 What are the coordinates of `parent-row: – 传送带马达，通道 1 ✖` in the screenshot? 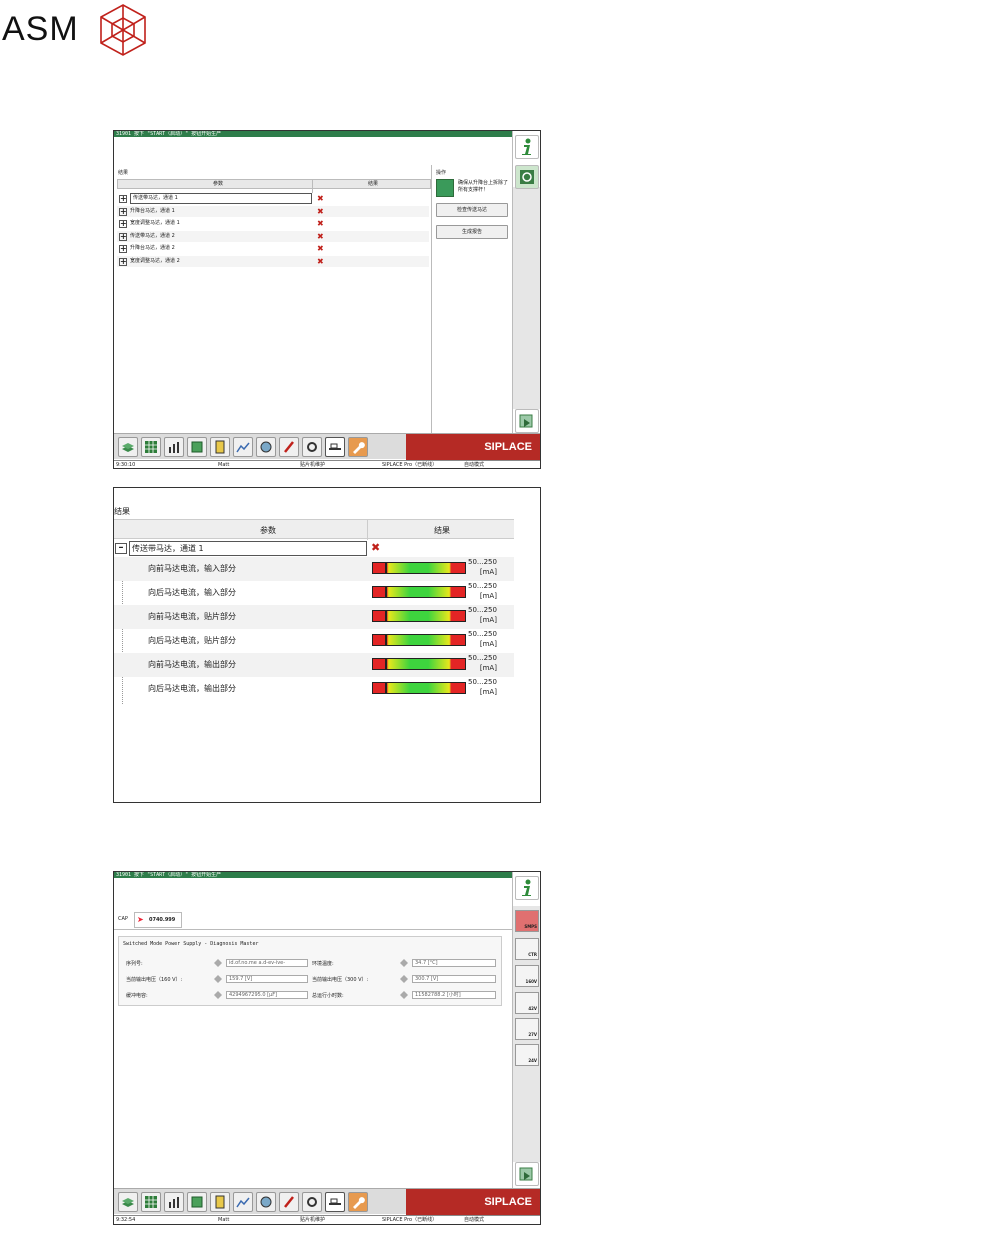 It's located at (314, 548).